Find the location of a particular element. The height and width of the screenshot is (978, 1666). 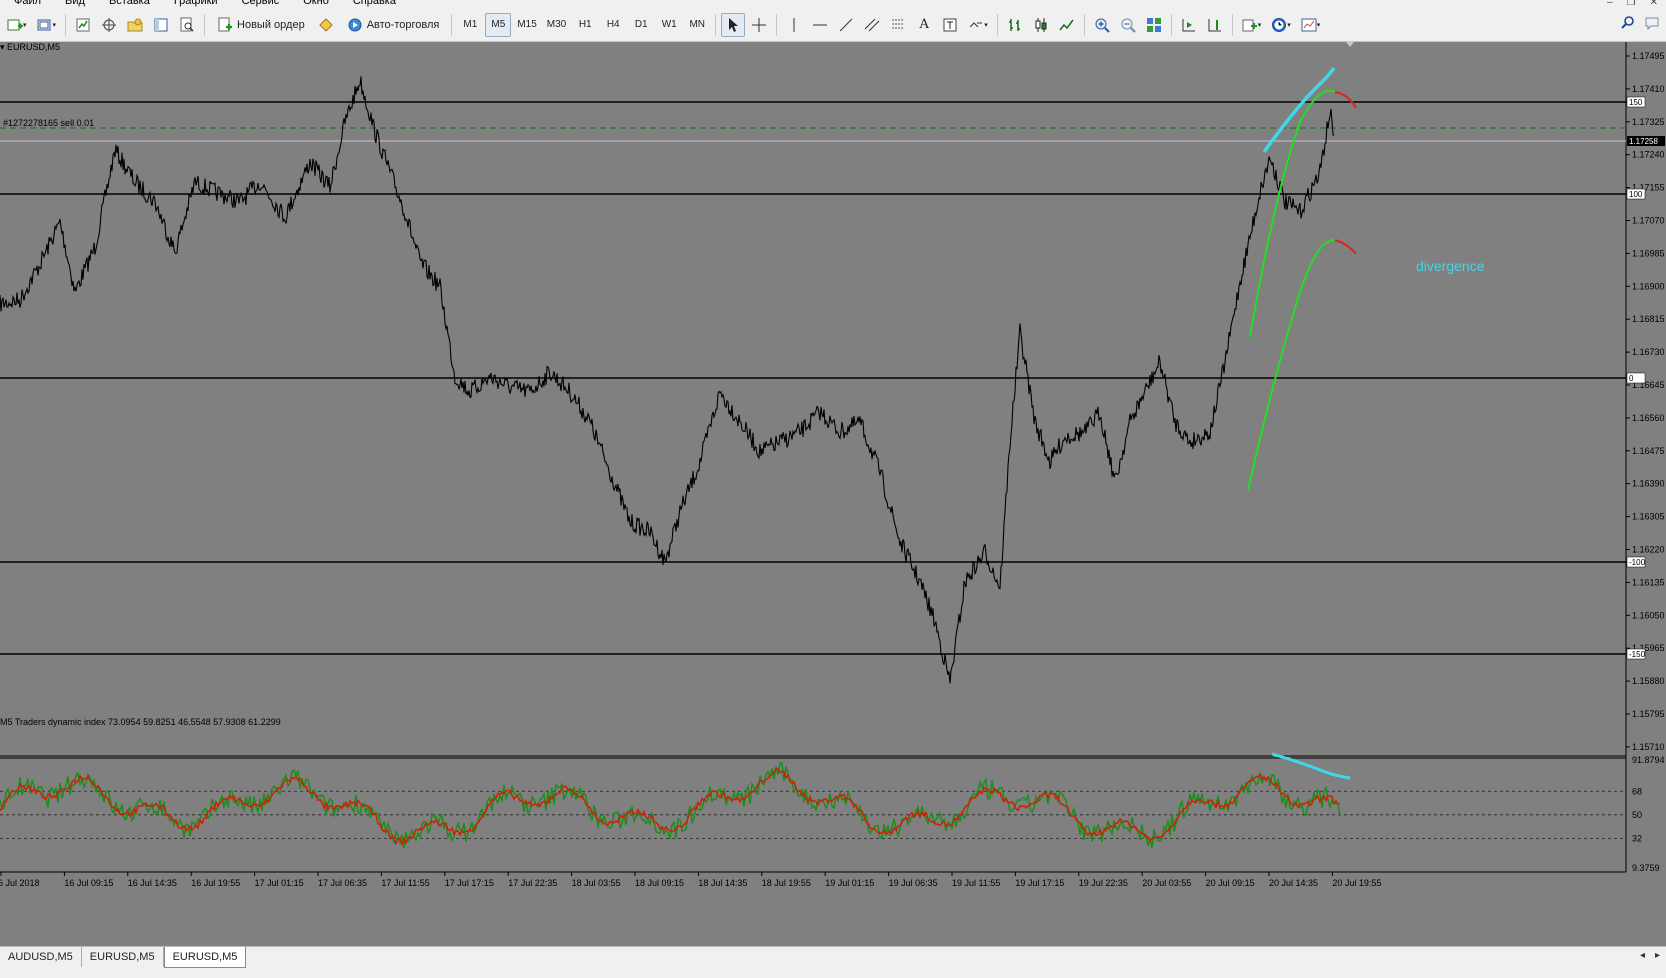

clock-icon is located at coordinates (1279, 25).